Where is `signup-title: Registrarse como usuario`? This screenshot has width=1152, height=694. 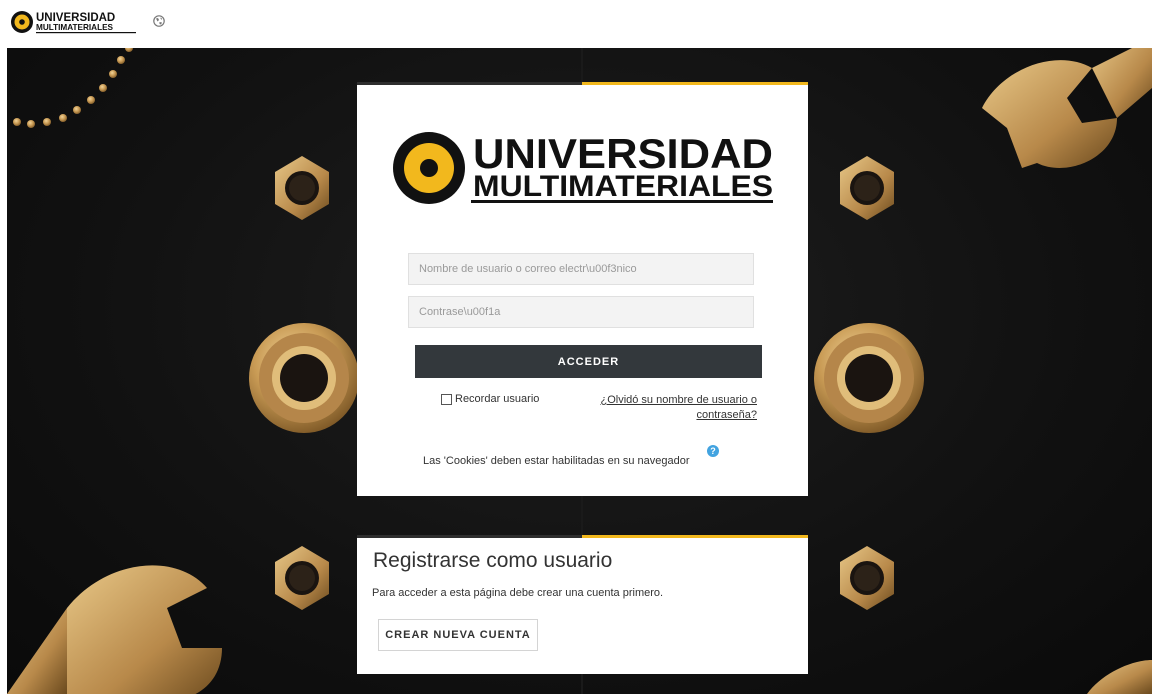
signup-title: Registrarse como usuario is located at coordinates (493, 560).